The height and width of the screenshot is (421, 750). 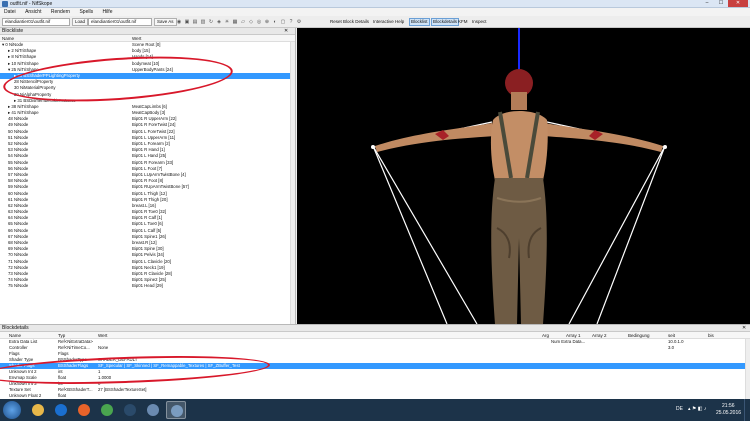 What do you see at coordinates (13, 31) in the screenshot?
I see `block-list-title: Blockliste` at bounding box center [13, 31].